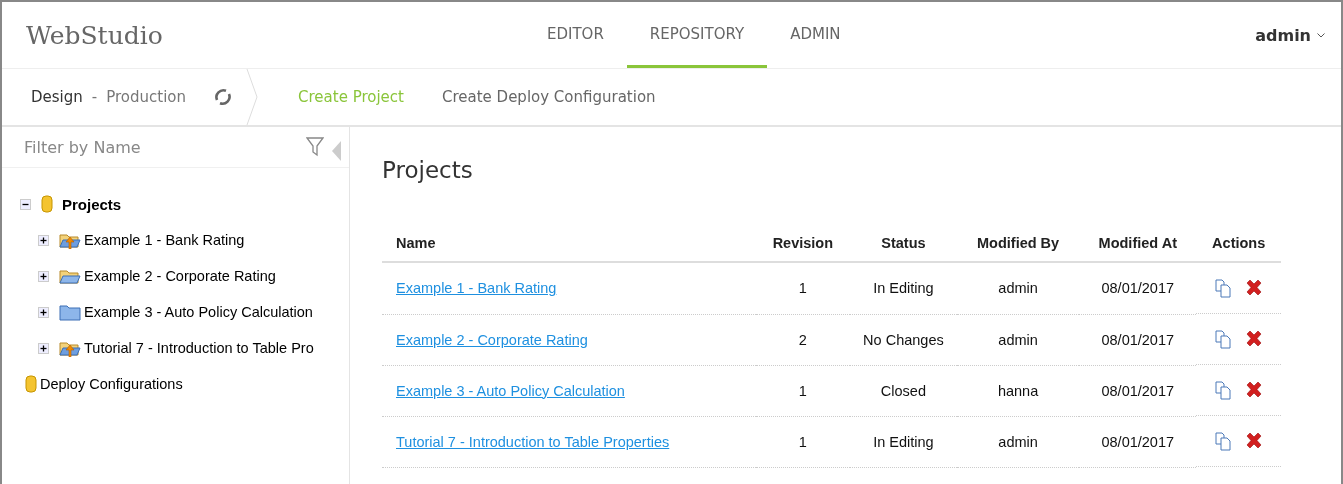 The width and height of the screenshot is (1343, 484). I want to click on branch-label: Design, so click(57, 97).